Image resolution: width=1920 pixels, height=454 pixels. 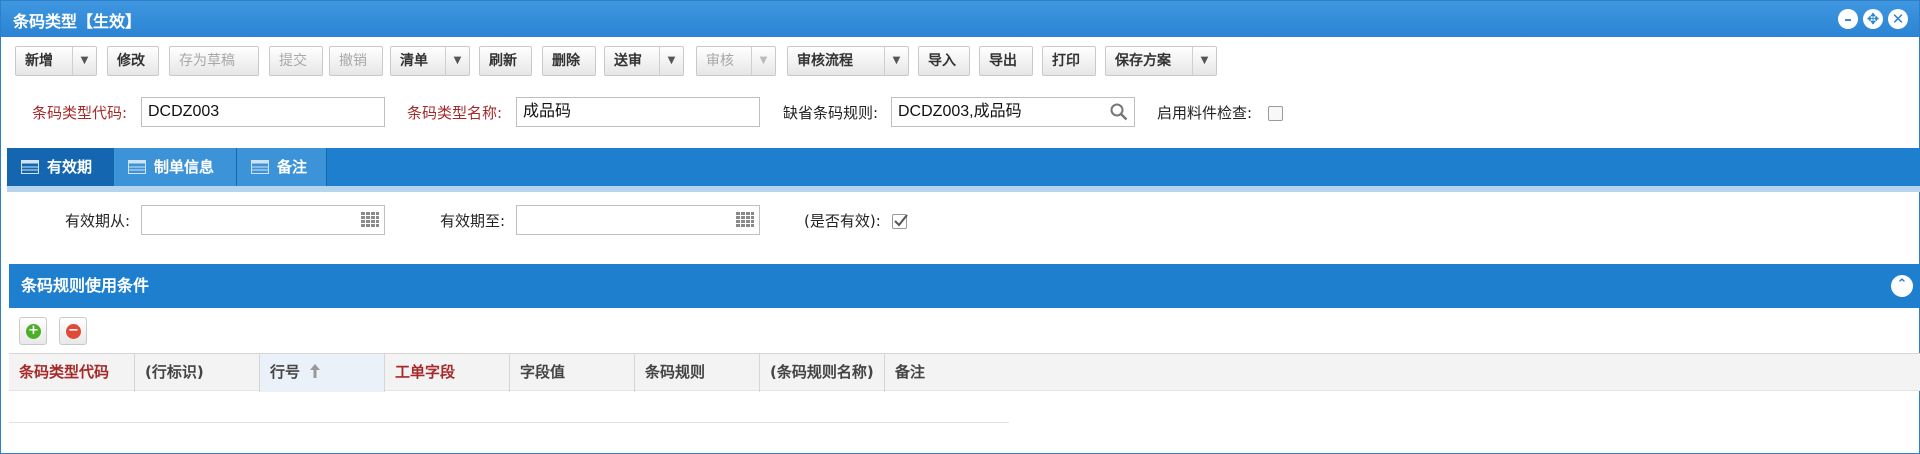 I want to click on tab-underline, so click(x=963, y=189).